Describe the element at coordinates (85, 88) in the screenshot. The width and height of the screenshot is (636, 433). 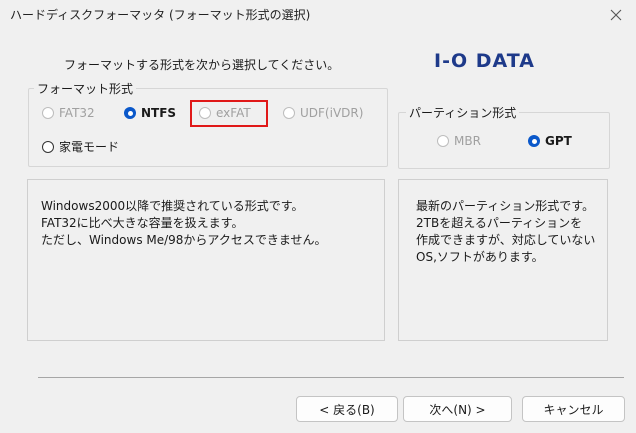
I see `format-type-group-label: フォーマット形式` at that location.